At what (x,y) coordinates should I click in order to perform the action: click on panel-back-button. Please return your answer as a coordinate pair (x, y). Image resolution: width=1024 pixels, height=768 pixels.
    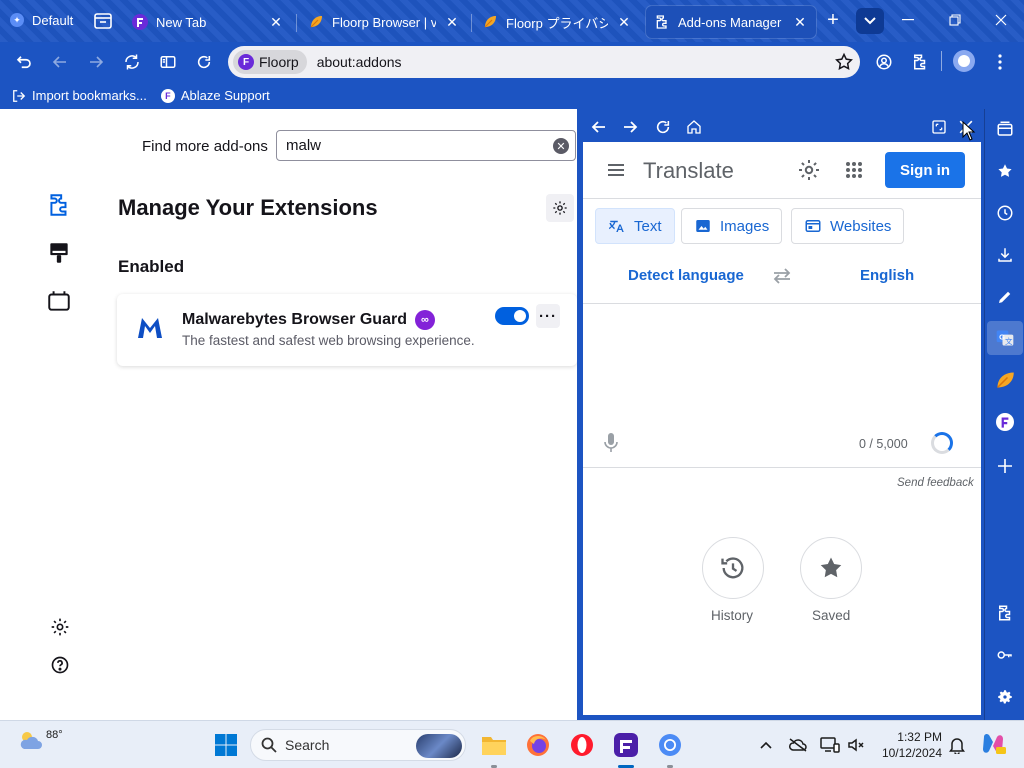
    Looking at the image, I should click on (599, 127).